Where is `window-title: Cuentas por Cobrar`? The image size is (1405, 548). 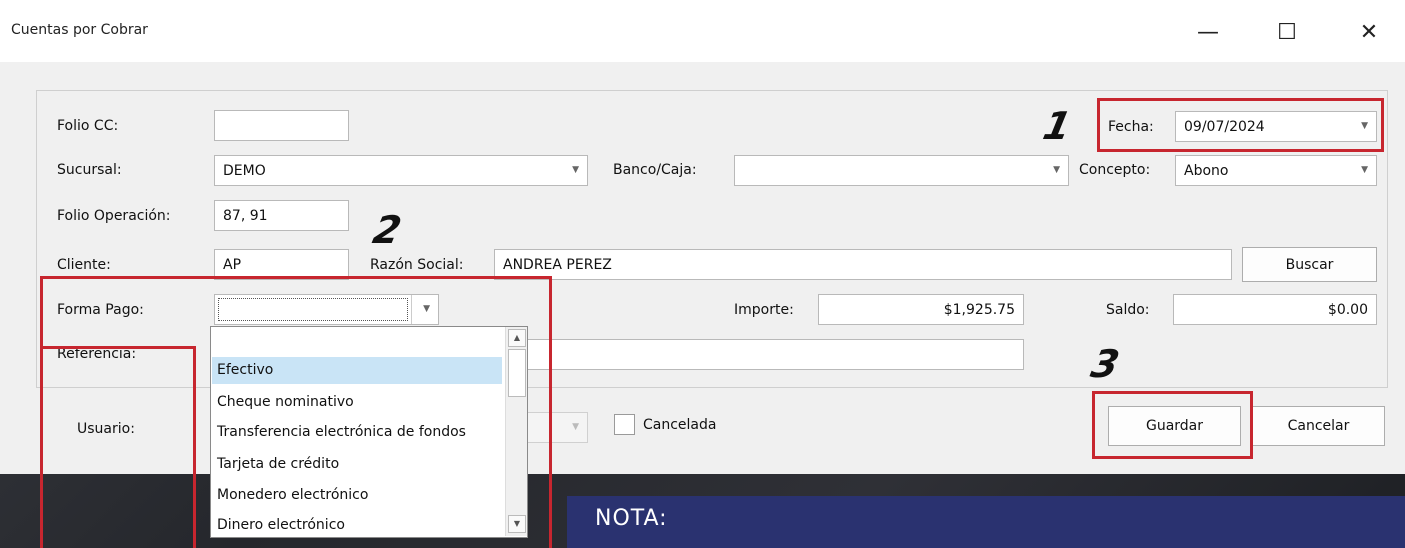
window-title: Cuentas por Cobrar is located at coordinates (79, 30).